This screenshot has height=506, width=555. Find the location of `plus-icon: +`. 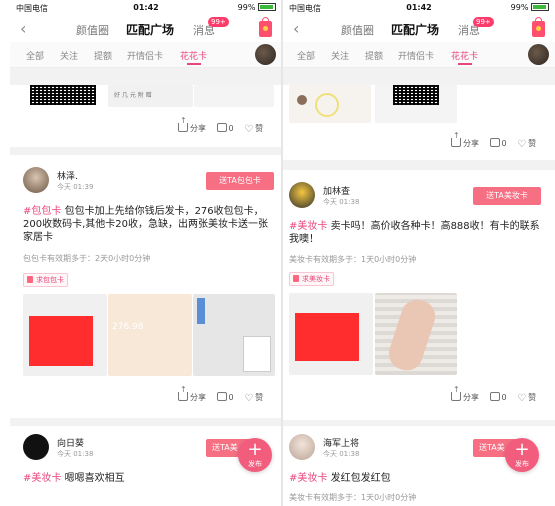

plus-icon: + is located at coordinates (522, 449).